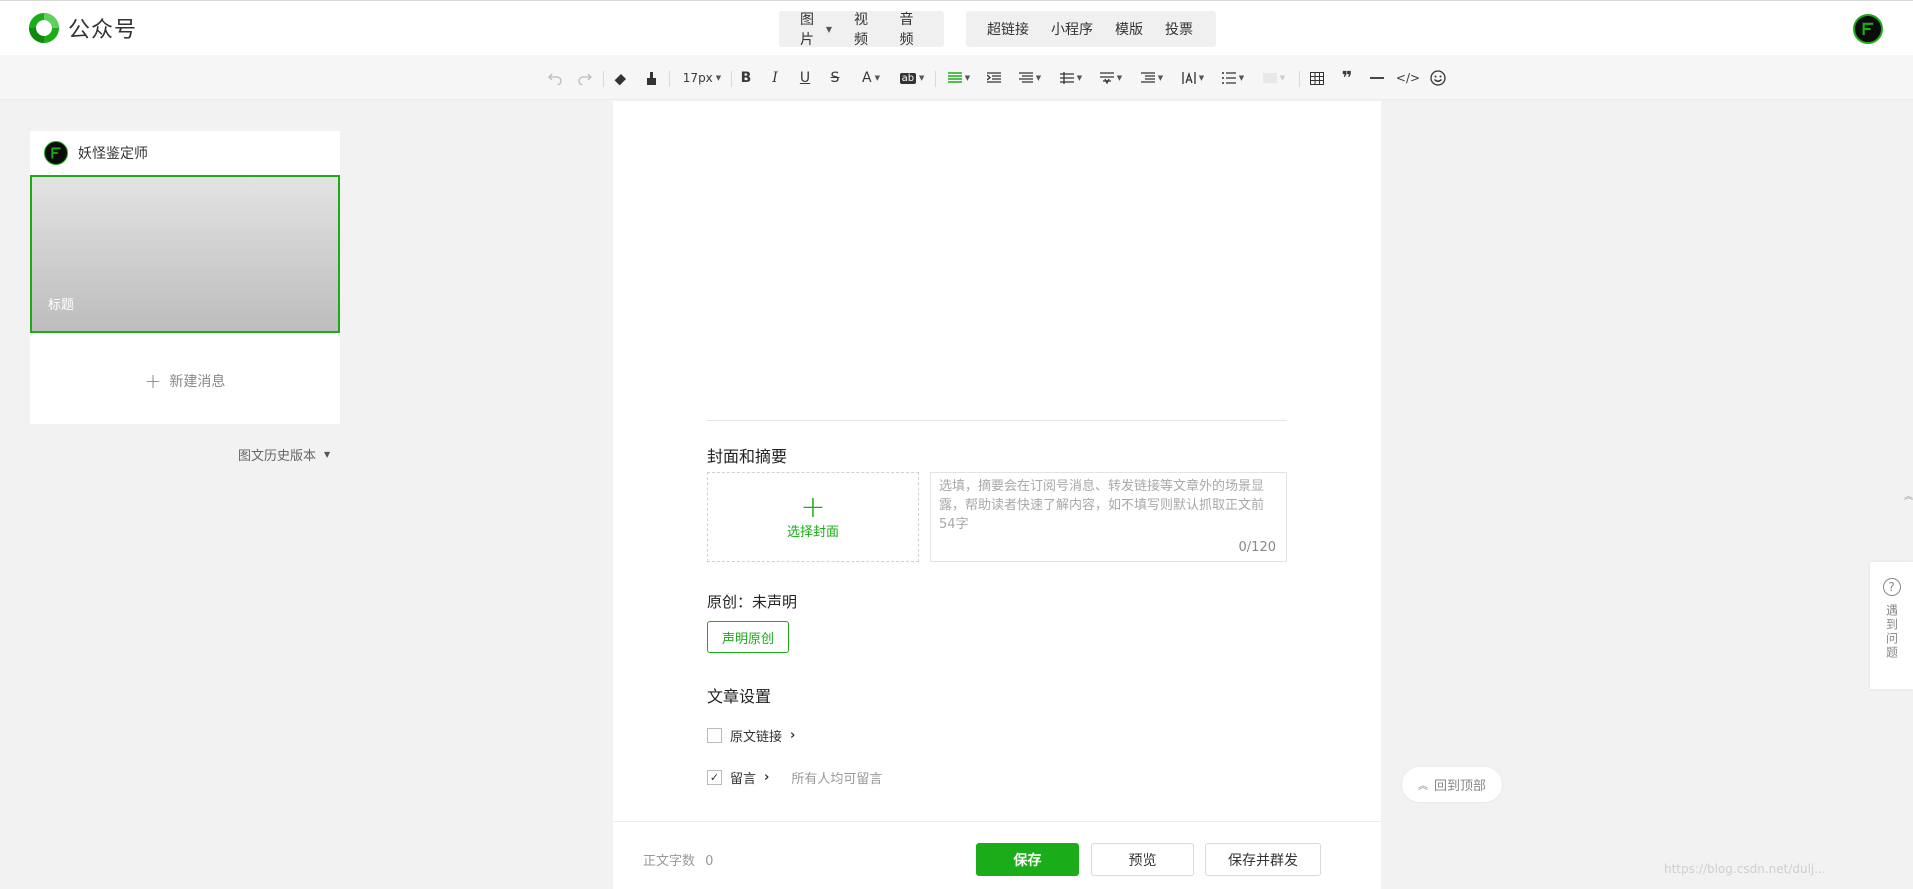 Image resolution: width=1913 pixels, height=889 pixels. I want to click on cover-section-title: 封面和摘要, so click(747, 456).